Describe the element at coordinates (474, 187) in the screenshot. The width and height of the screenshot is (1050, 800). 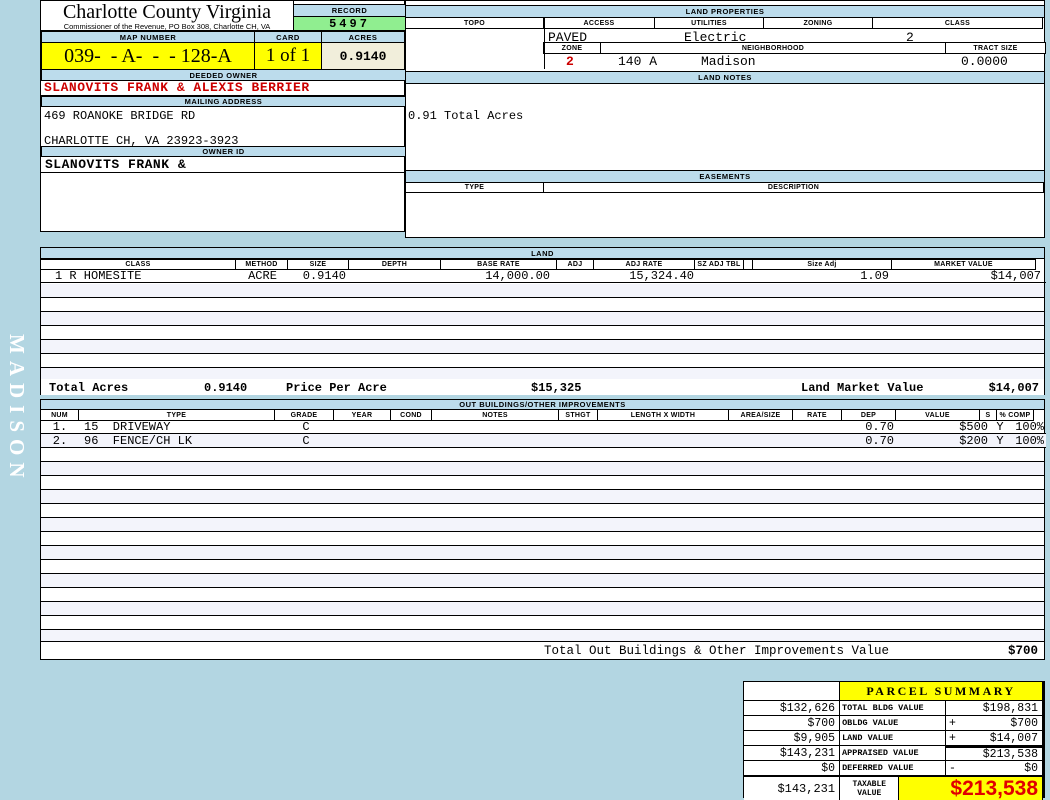
I see `easement-type-label: TYPE` at that location.